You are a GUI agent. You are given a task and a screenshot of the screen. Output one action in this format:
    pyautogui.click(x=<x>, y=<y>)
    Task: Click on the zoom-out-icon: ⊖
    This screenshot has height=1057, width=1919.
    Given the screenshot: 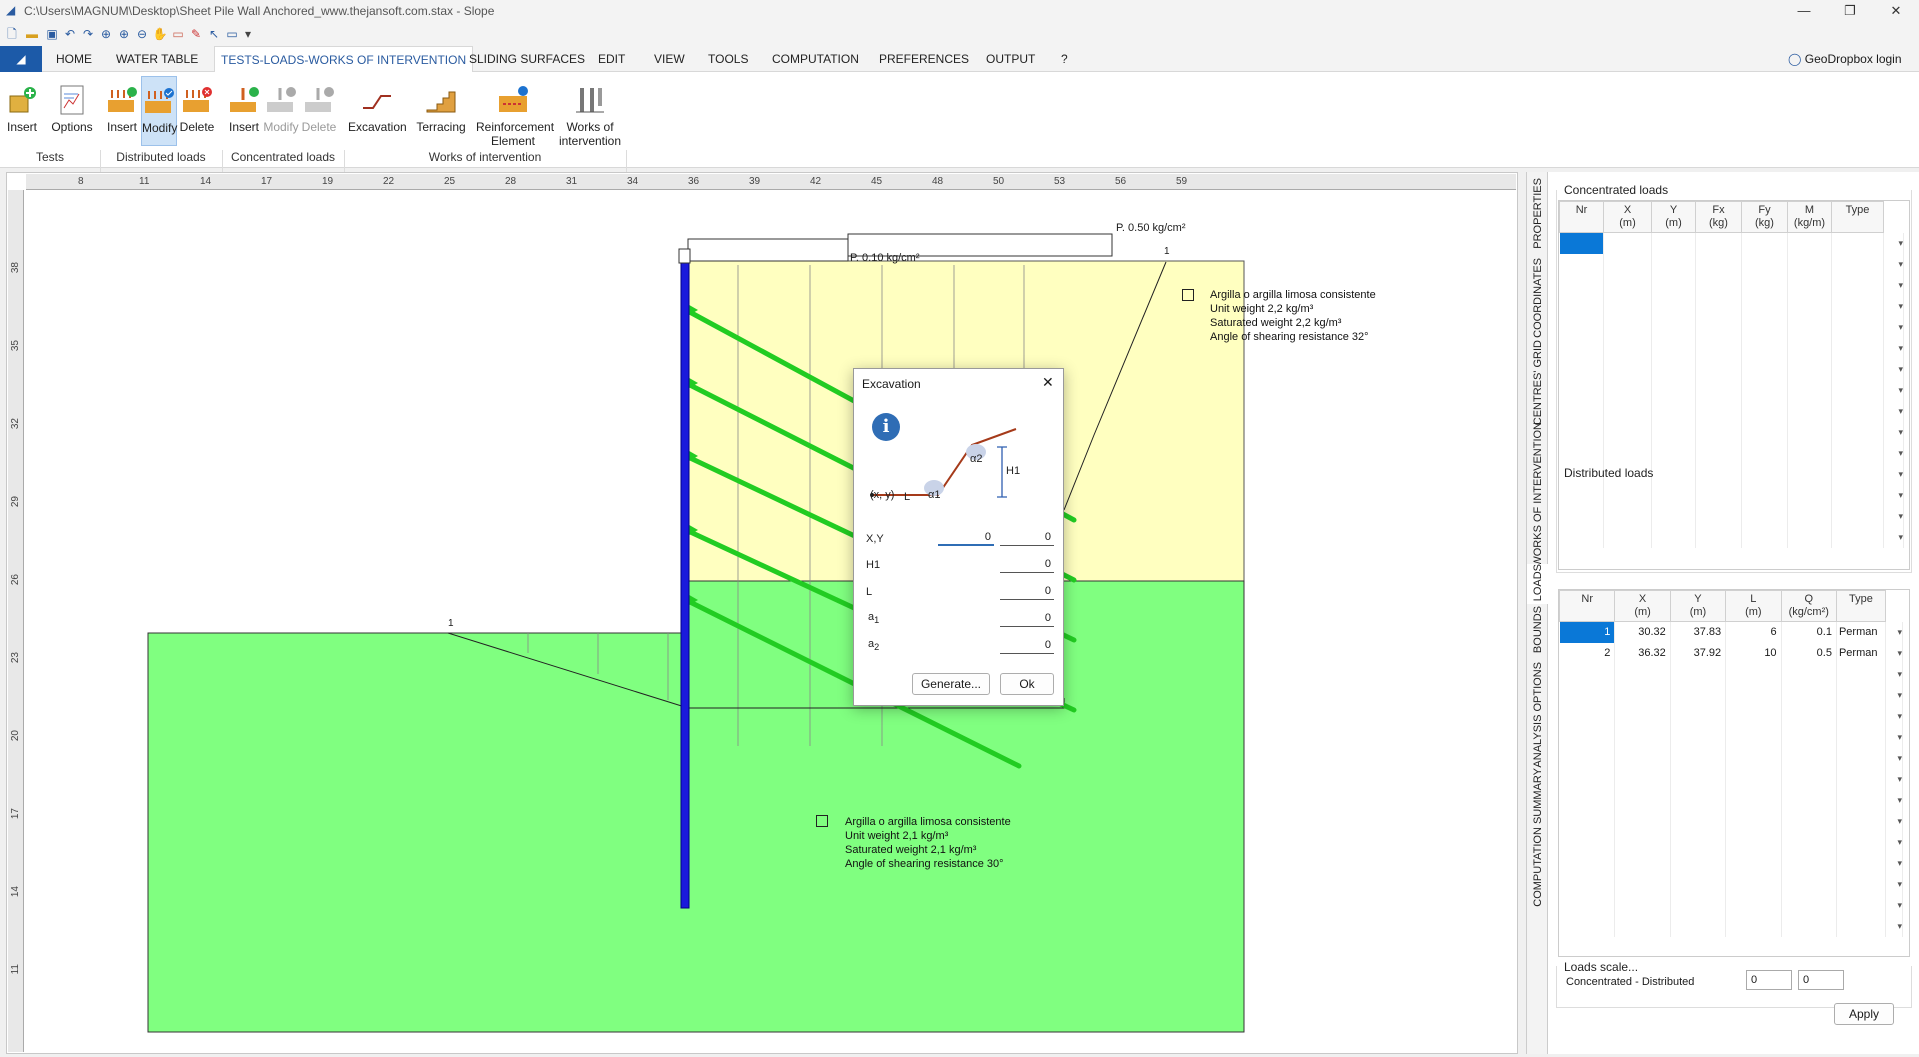 What is the action you would take?
    pyautogui.click(x=142, y=34)
    